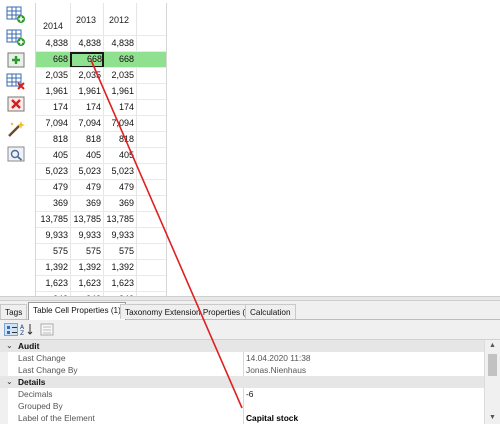 The height and width of the screenshot is (424, 500). I want to click on table-row: 13,785 13,785 13,785, so click(101, 219).